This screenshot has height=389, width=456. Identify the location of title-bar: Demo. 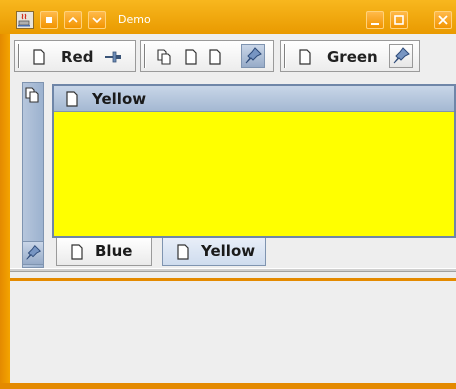
(228, 17).